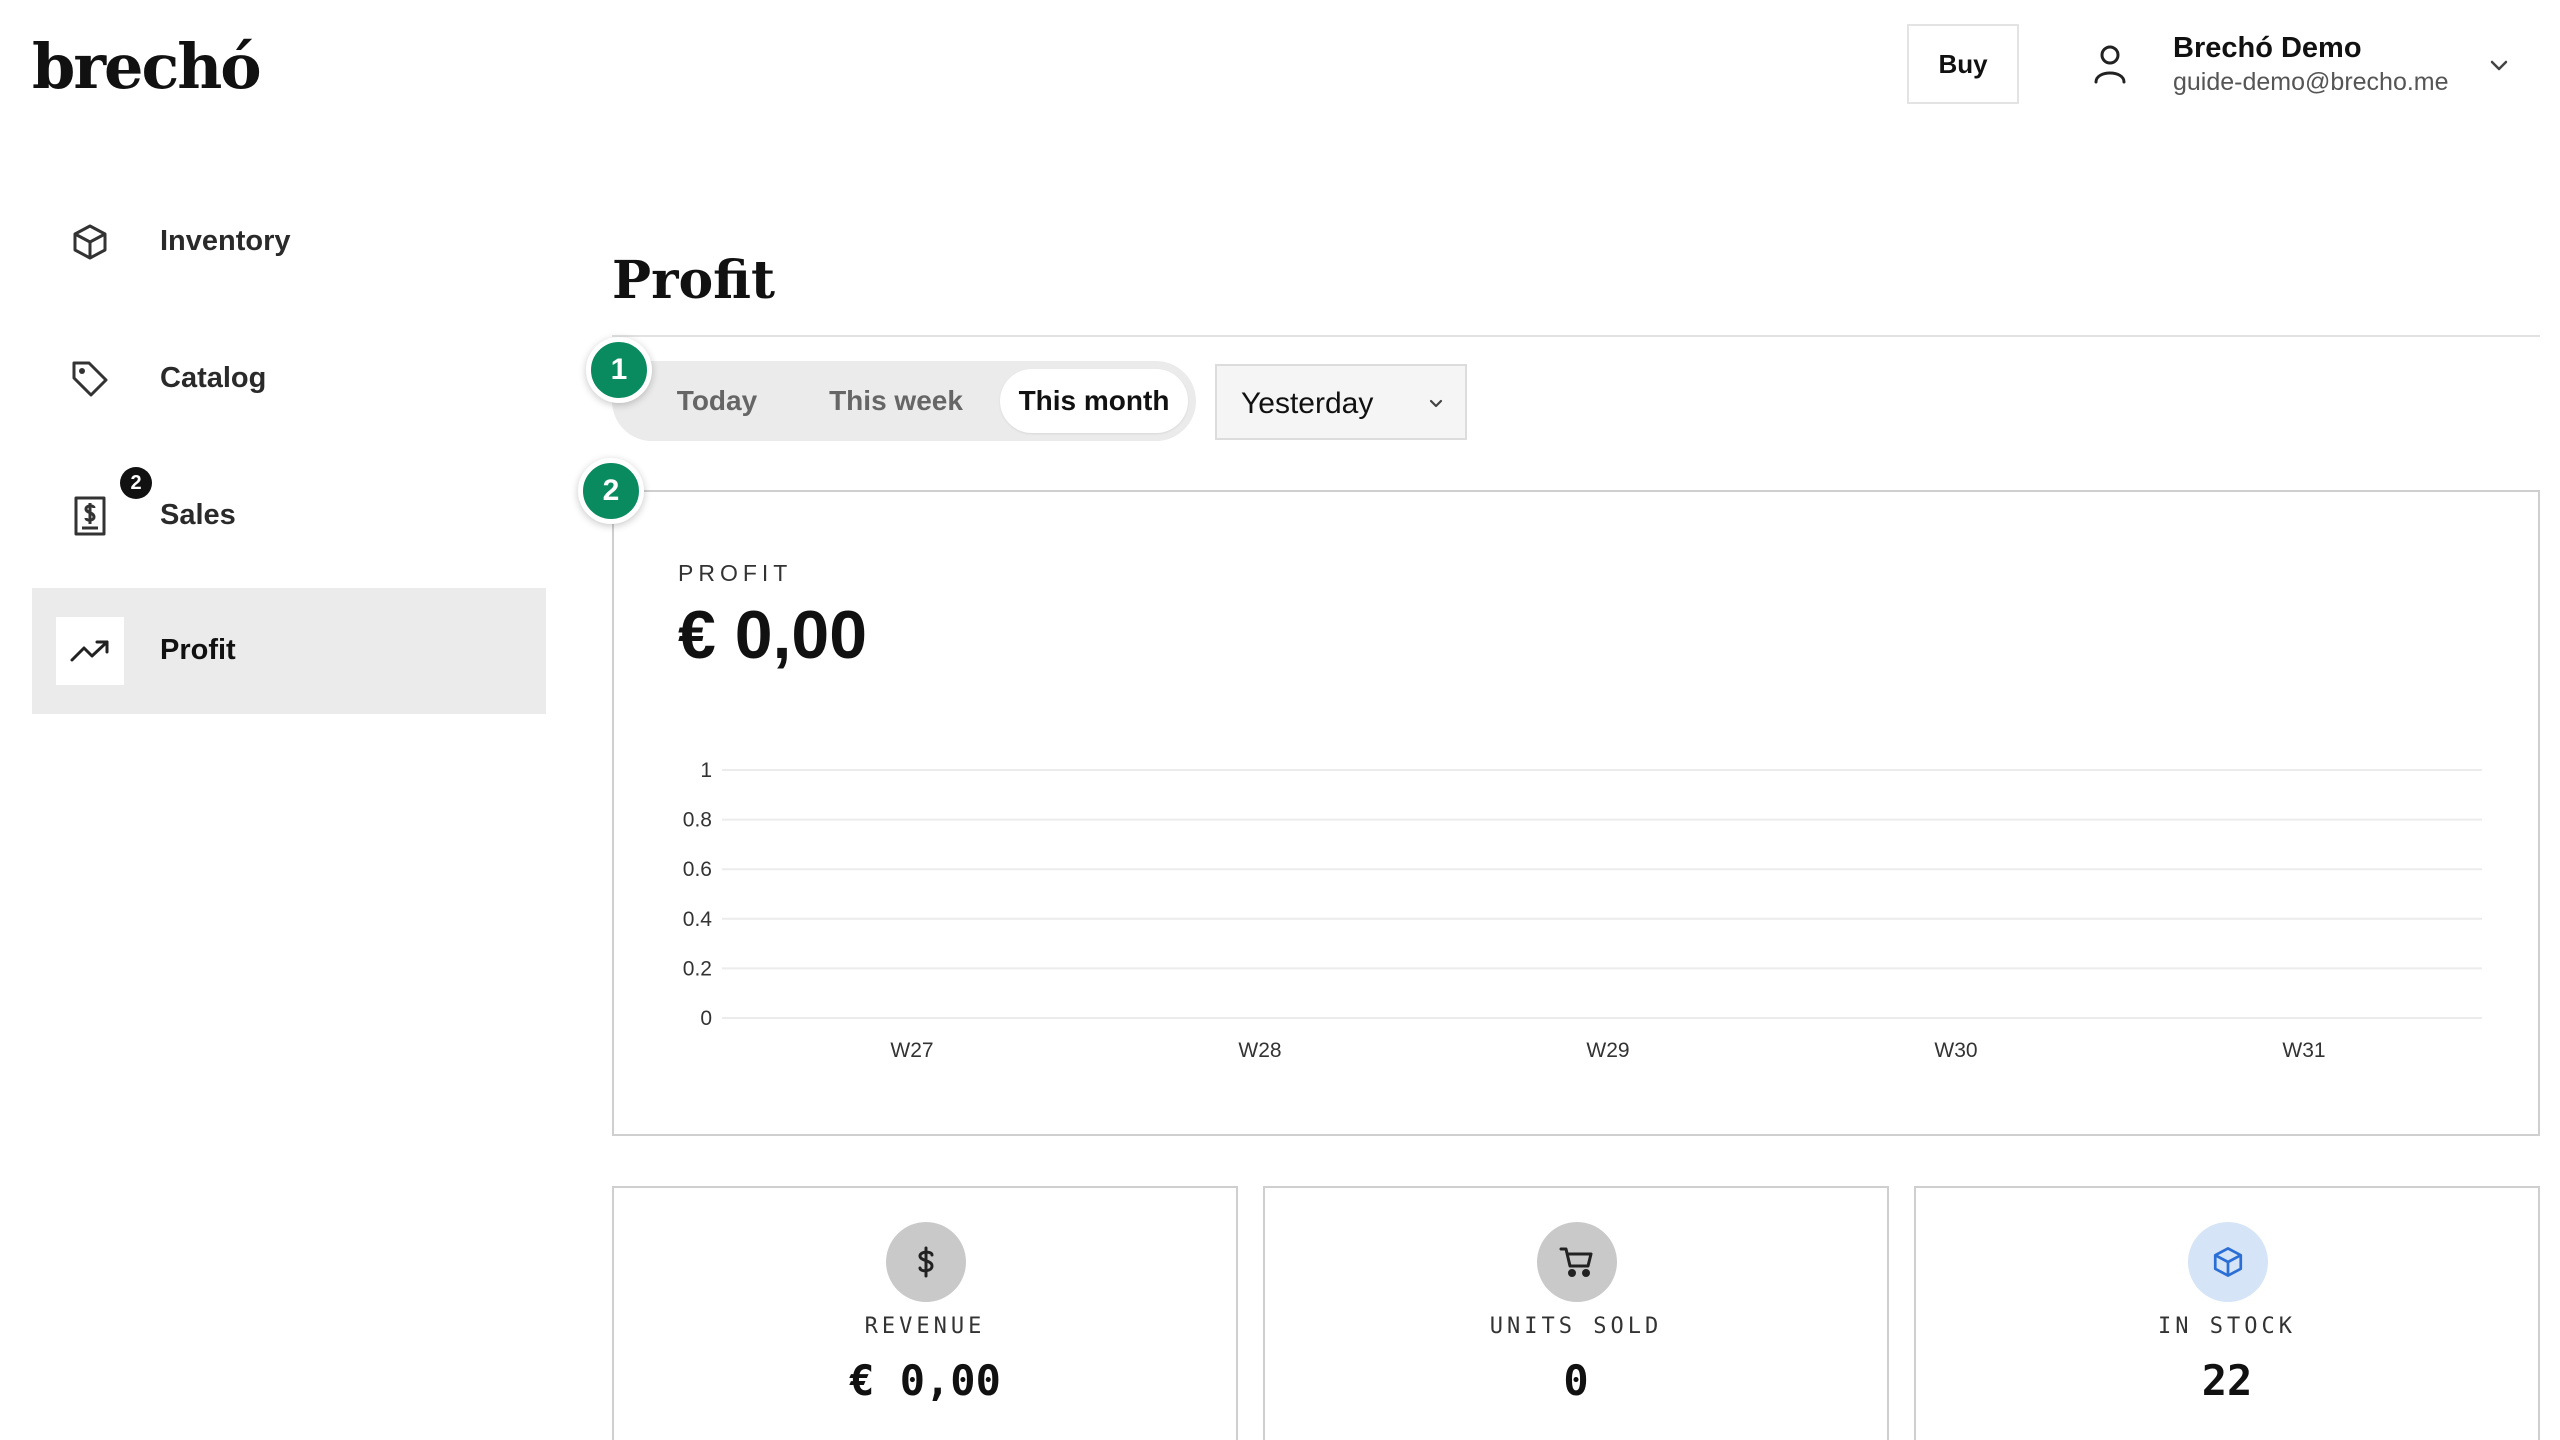  Describe the element at coordinates (694, 280) in the screenshot. I see `page-title: Profit` at that location.